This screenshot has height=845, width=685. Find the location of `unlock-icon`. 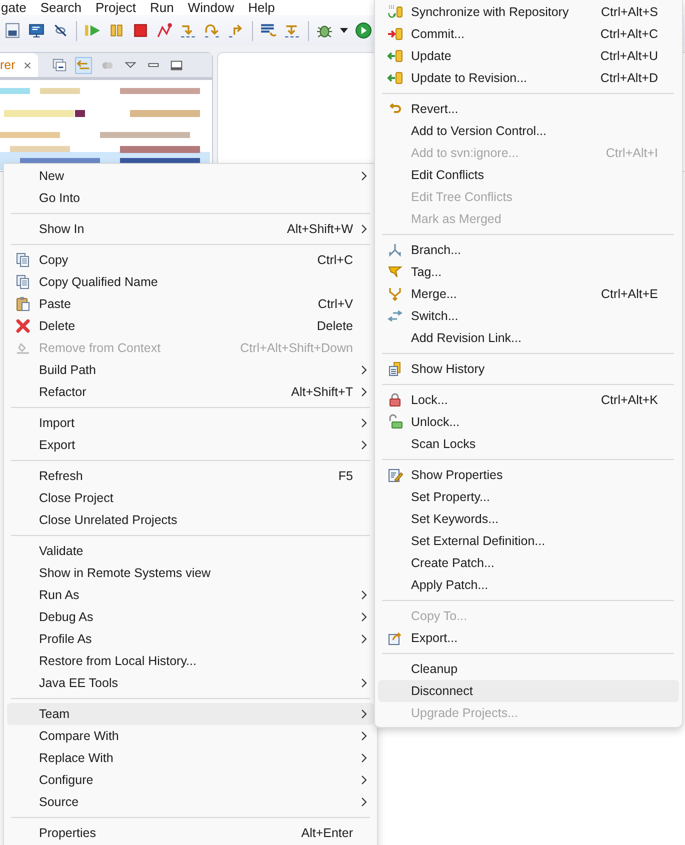

unlock-icon is located at coordinates (394, 422).